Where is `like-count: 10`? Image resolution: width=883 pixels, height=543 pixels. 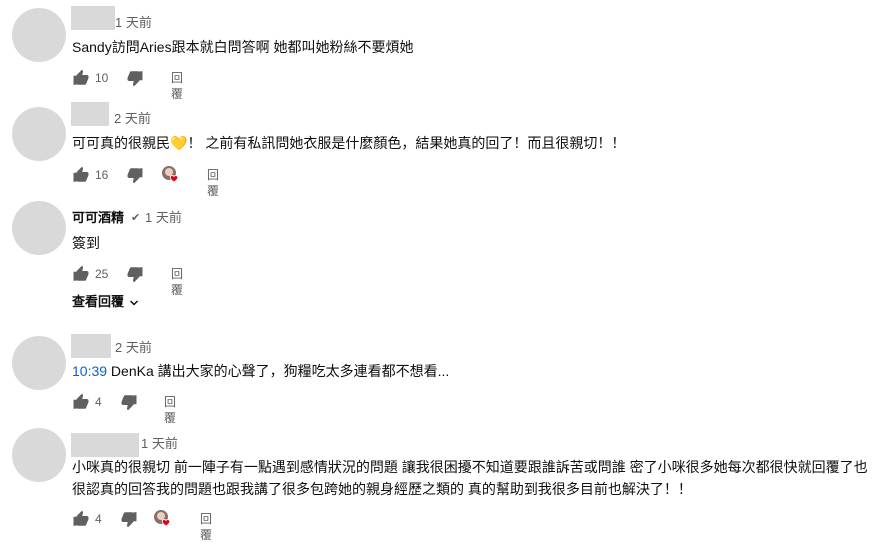
like-count: 10 is located at coordinates (102, 78).